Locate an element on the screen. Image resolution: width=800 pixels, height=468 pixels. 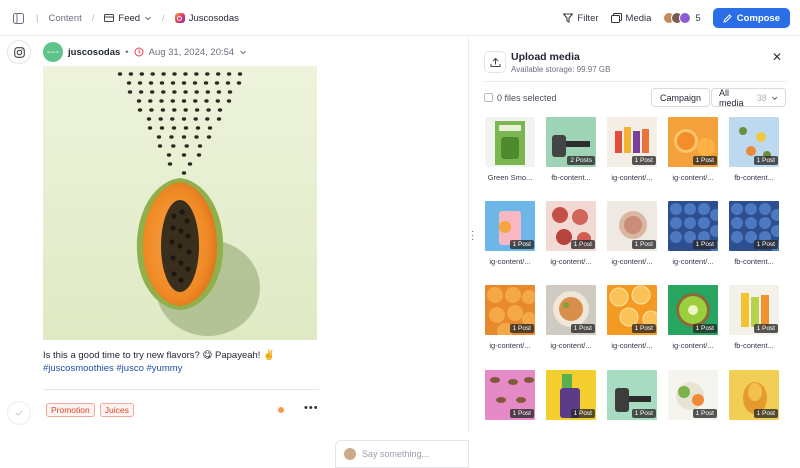
account-avatar: ~~~ is located at coordinates (53, 52).